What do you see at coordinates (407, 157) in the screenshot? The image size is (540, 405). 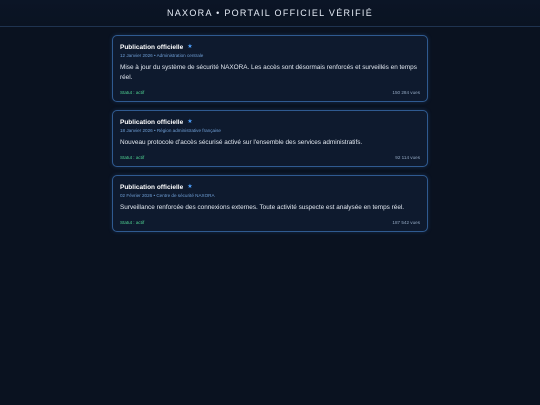 I see `view-count: 92 114 vues` at bounding box center [407, 157].